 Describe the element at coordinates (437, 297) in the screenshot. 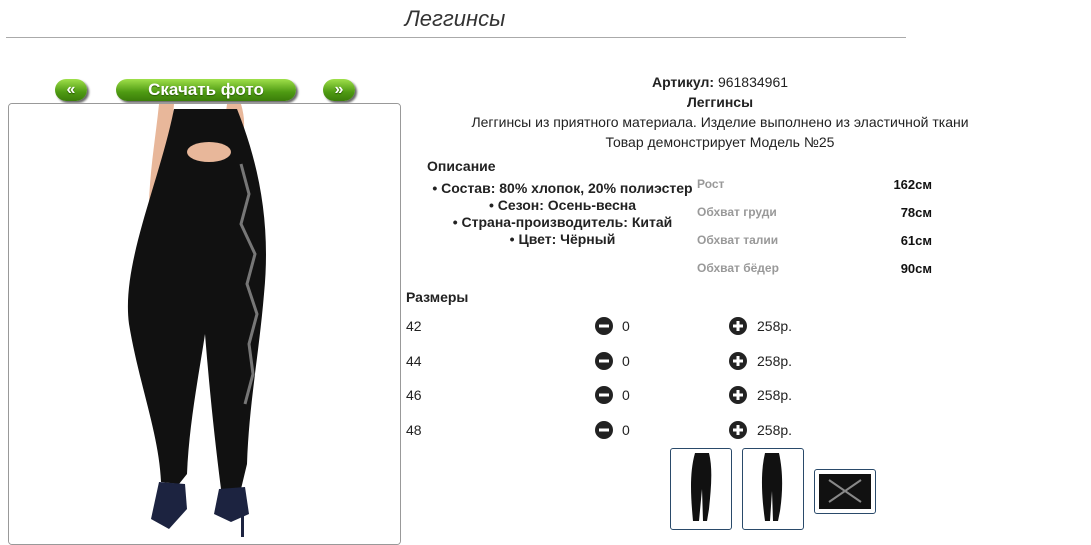

I see `sizes-title: Размеры` at that location.